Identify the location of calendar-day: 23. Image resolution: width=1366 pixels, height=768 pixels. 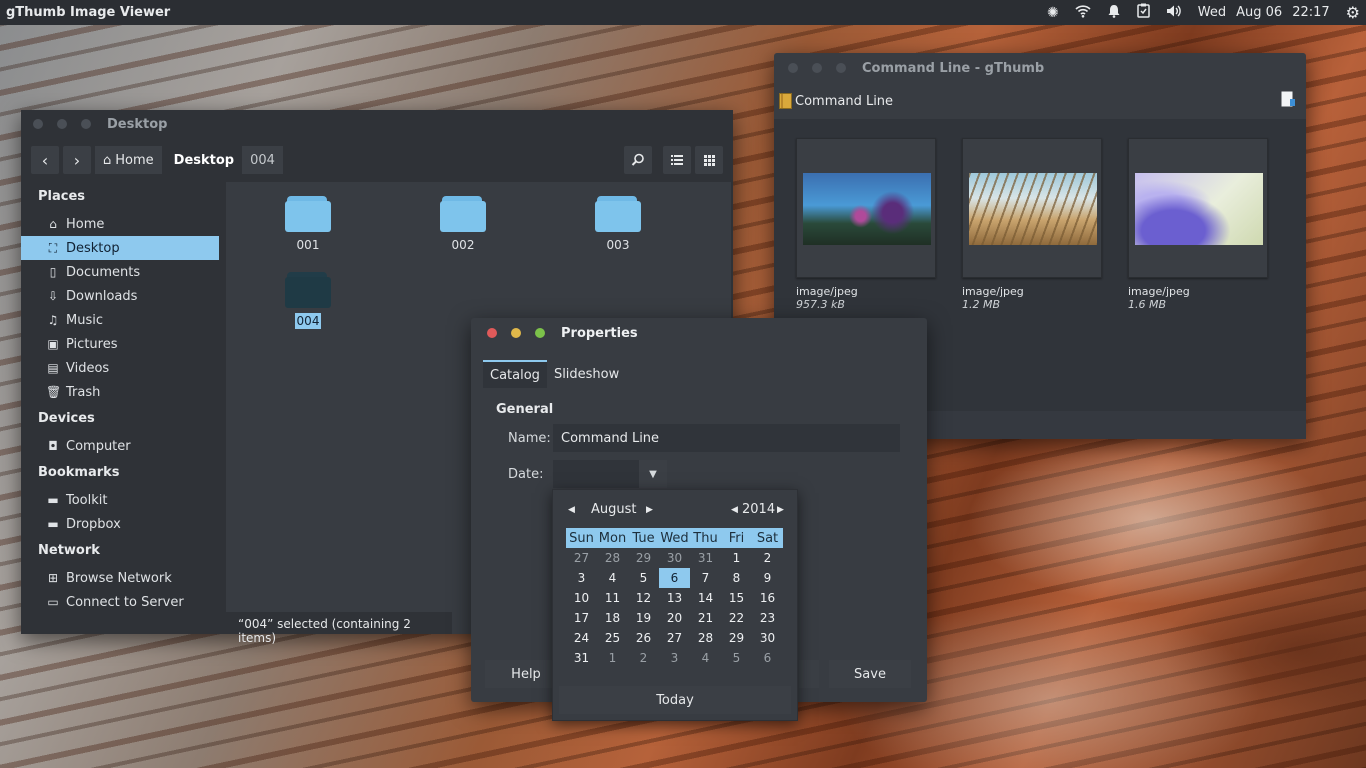
(767, 618).